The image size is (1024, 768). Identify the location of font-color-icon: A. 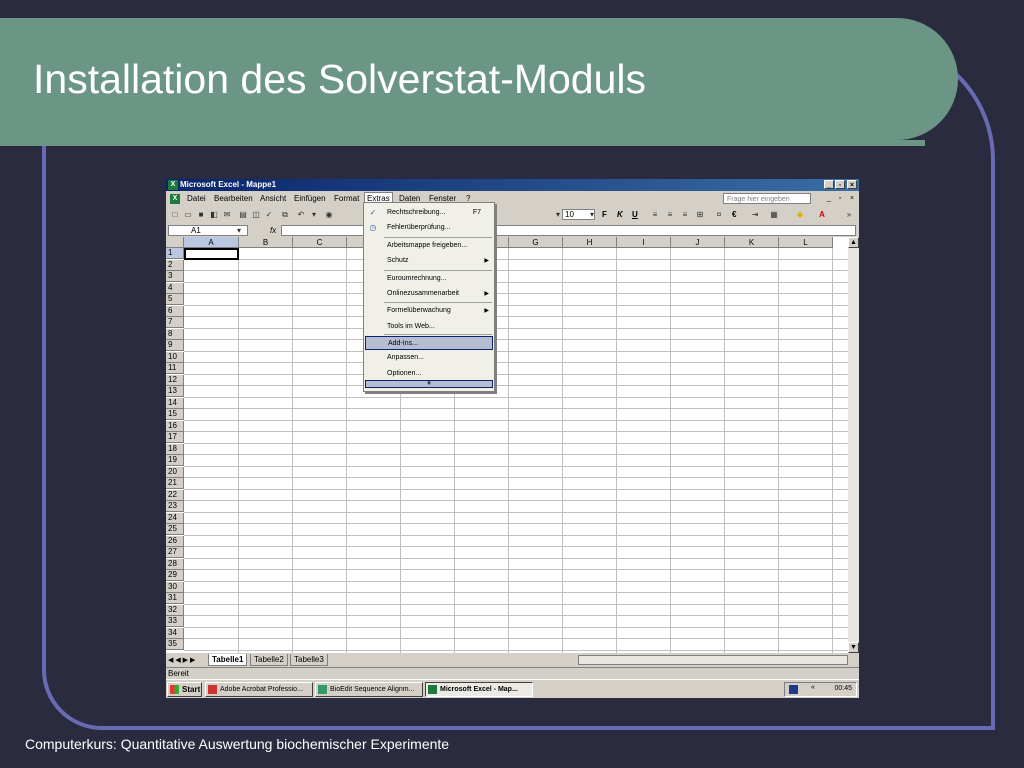
(822, 215).